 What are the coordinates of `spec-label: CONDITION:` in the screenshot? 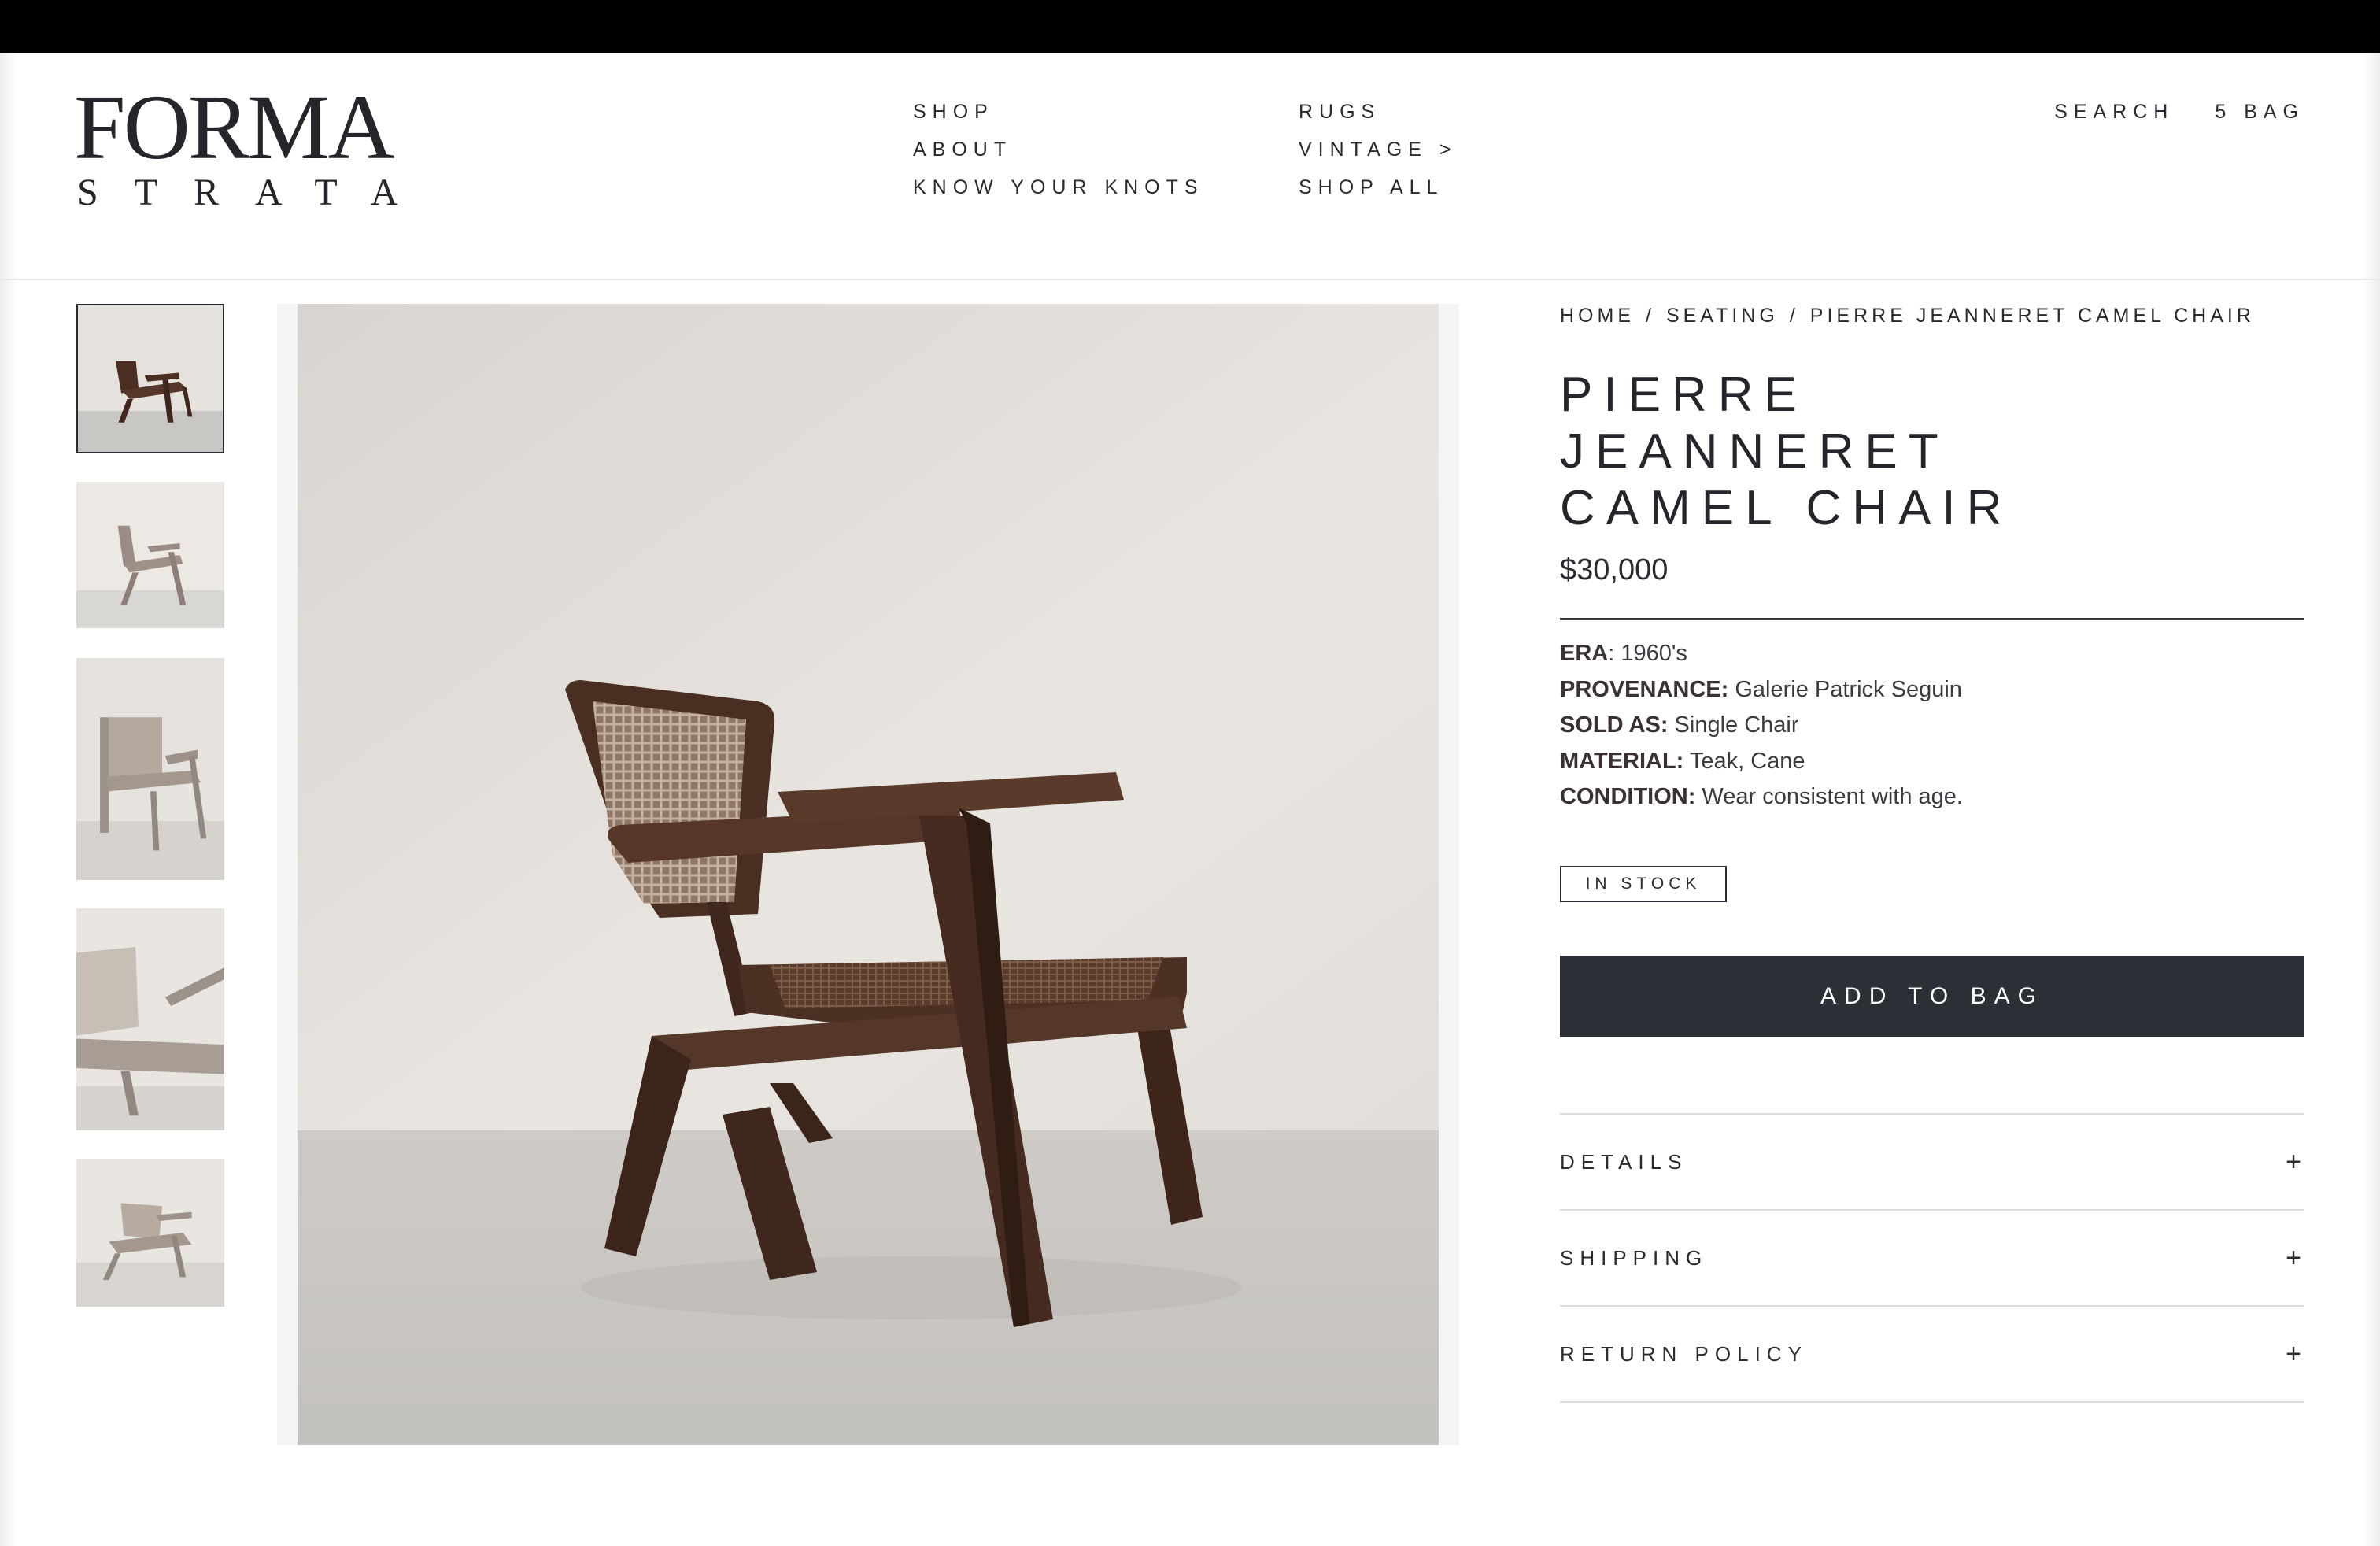 It's located at (1628, 797).